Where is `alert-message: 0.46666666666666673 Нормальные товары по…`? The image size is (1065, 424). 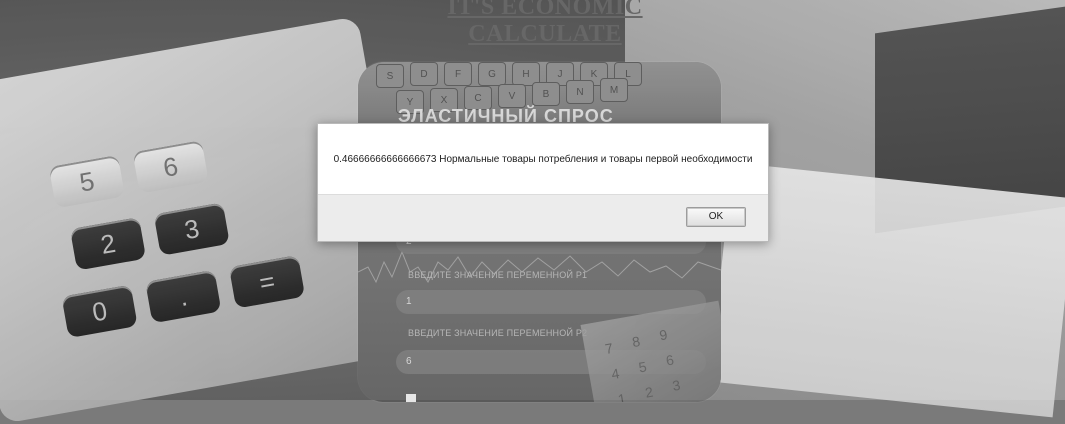
alert-message: 0.46666666666666673 Нормальные товары по… is located at coordinates (543, 159).